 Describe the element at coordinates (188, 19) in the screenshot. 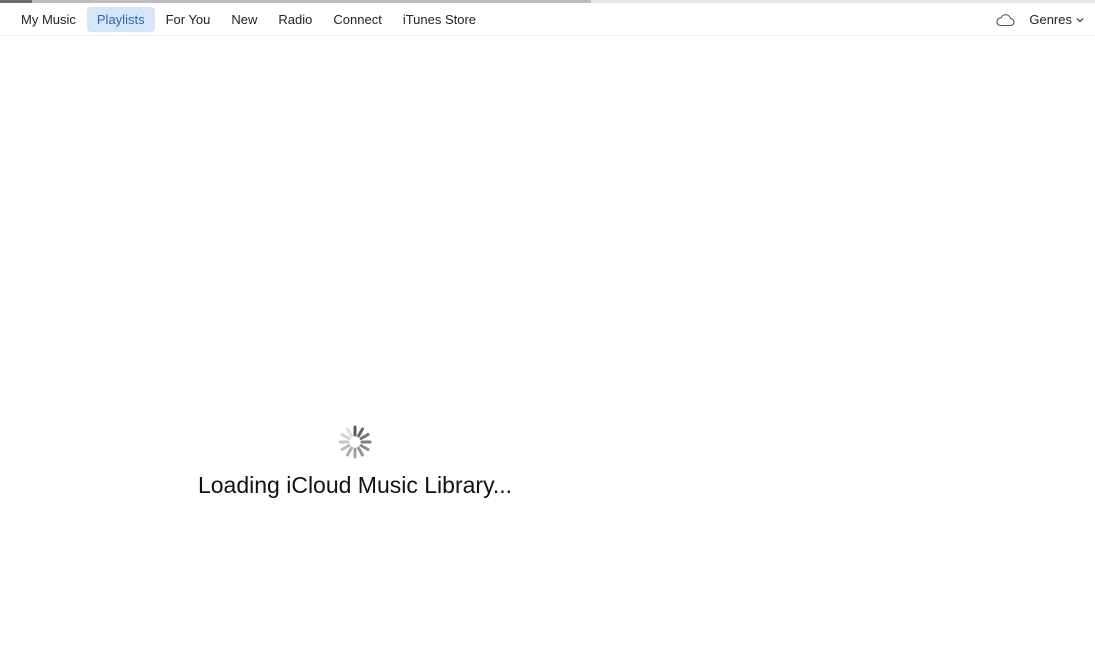

I see `tab-for-you: For You` at that location.